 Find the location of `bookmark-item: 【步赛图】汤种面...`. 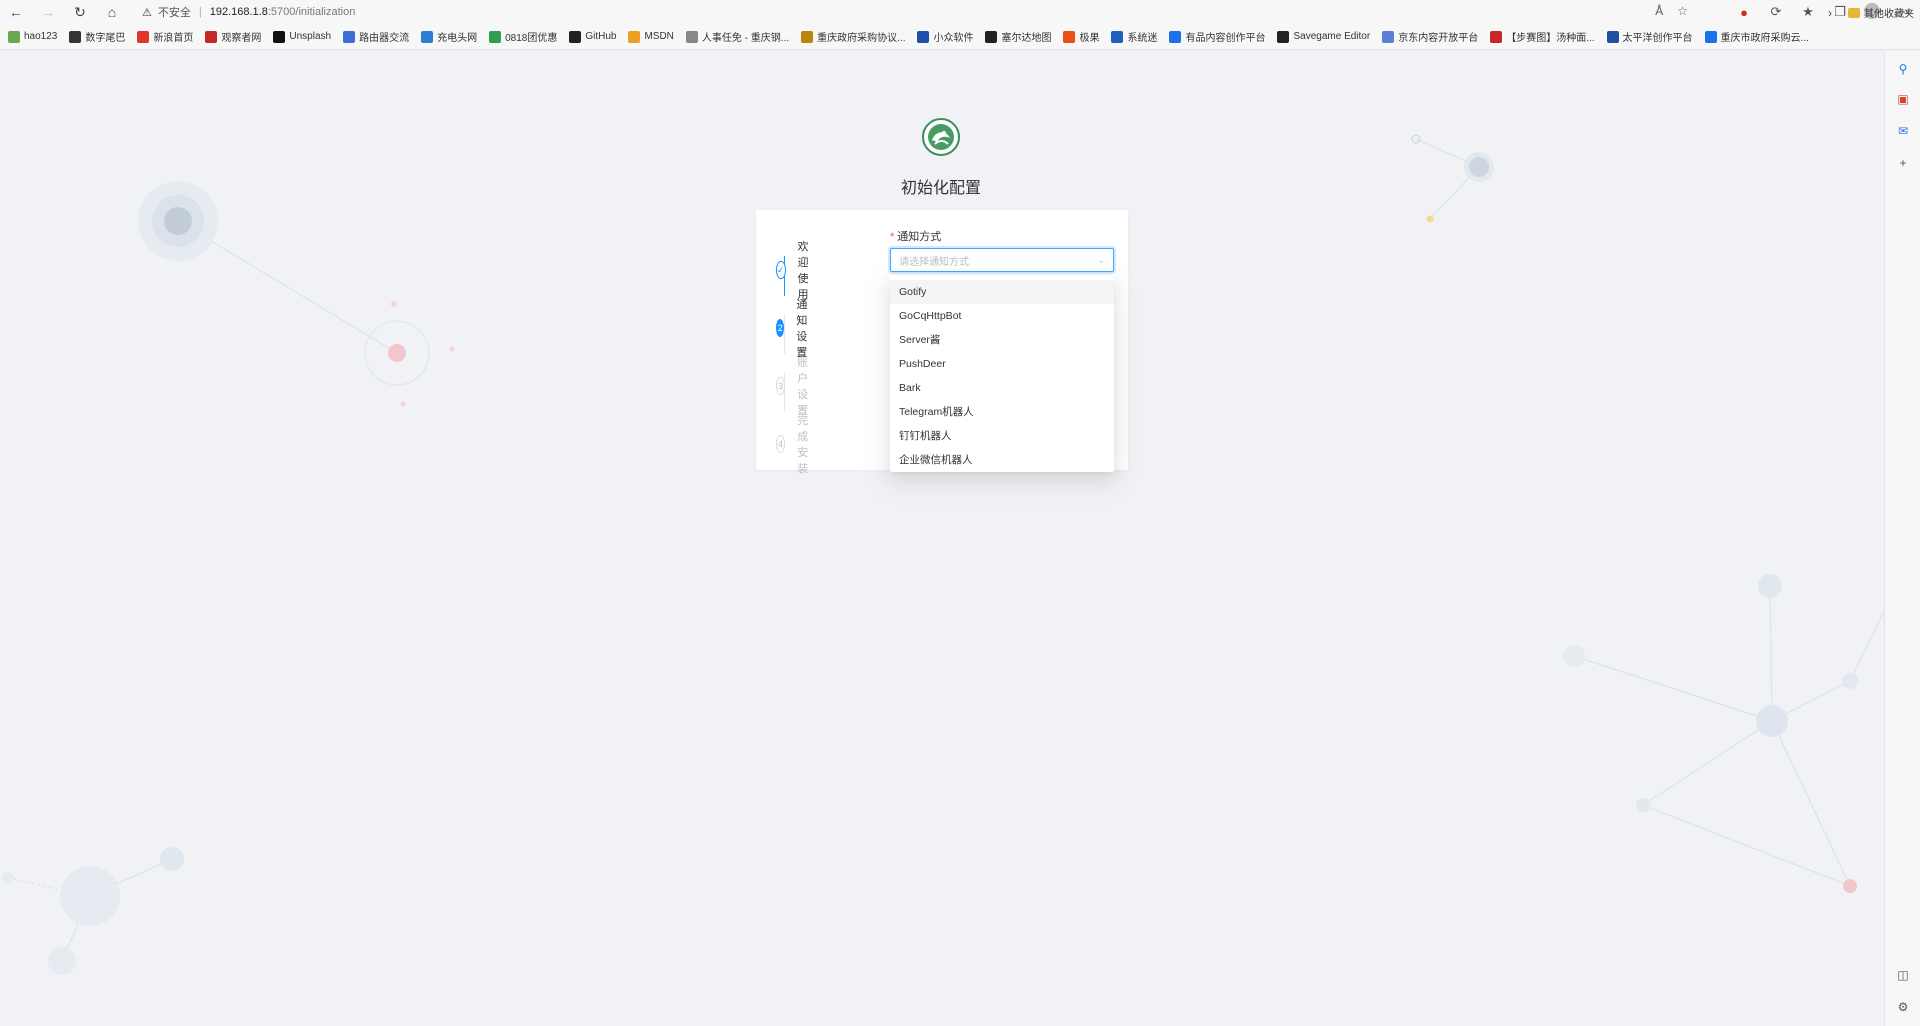

bookmark-item: 【步赛图】汤种面... is located at coordinates (1542, 36).